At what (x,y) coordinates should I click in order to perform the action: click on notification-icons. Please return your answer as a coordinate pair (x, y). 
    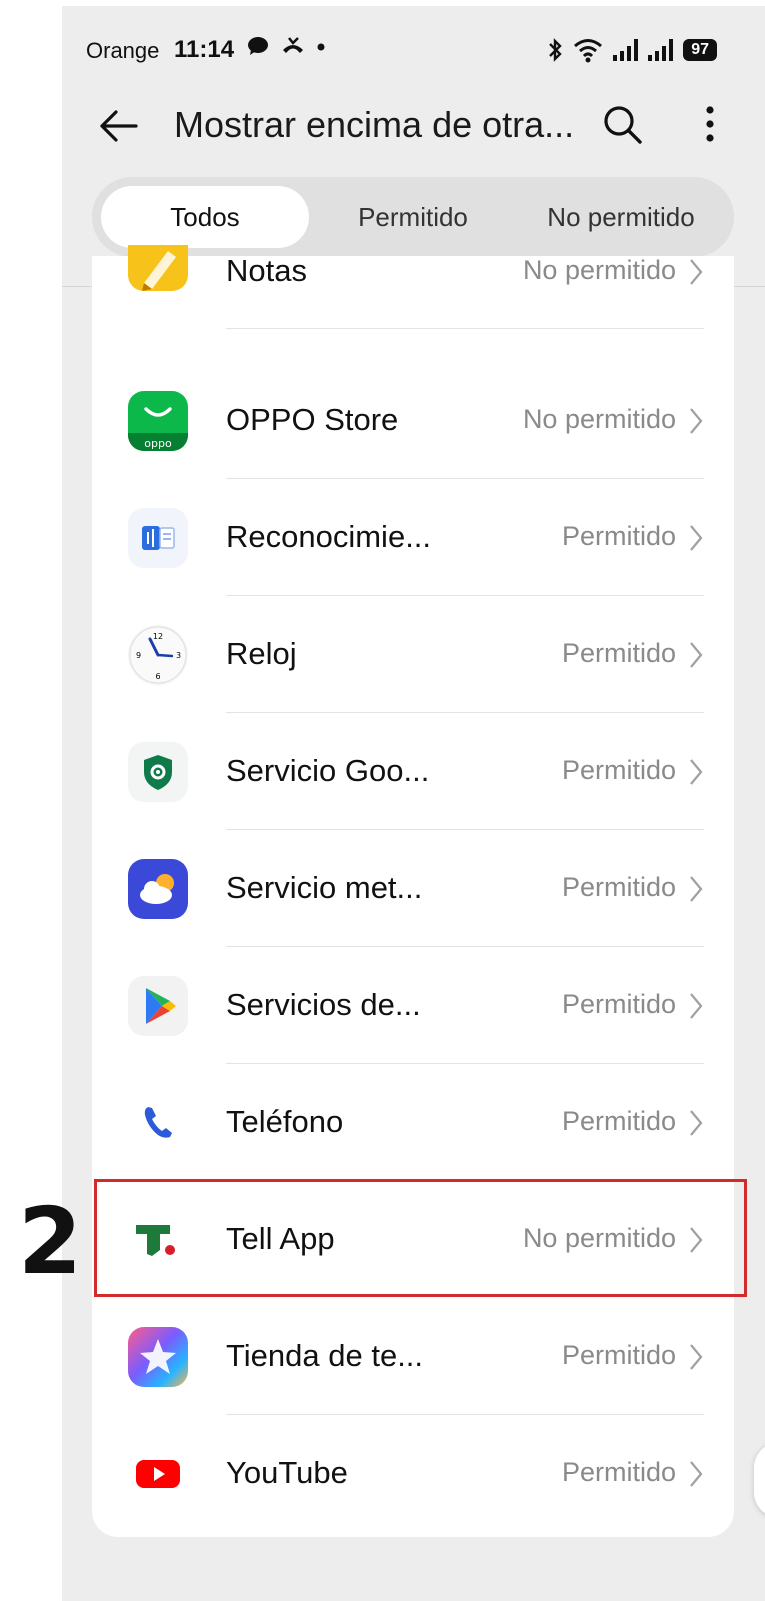
    Looking at the image, I should click on (286, 49).